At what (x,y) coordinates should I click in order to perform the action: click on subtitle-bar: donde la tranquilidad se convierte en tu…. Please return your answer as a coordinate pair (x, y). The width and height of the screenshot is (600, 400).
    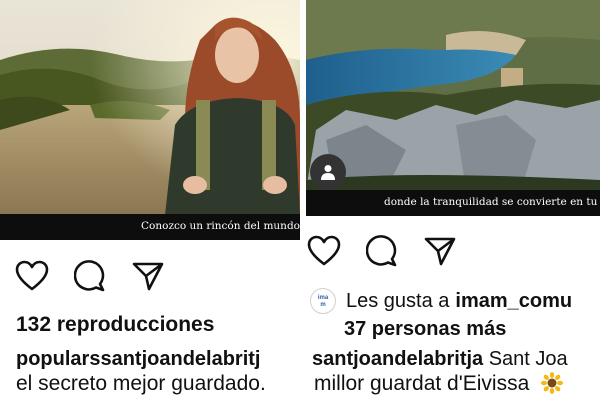
    Looking at the image, I should click on (453, 203).